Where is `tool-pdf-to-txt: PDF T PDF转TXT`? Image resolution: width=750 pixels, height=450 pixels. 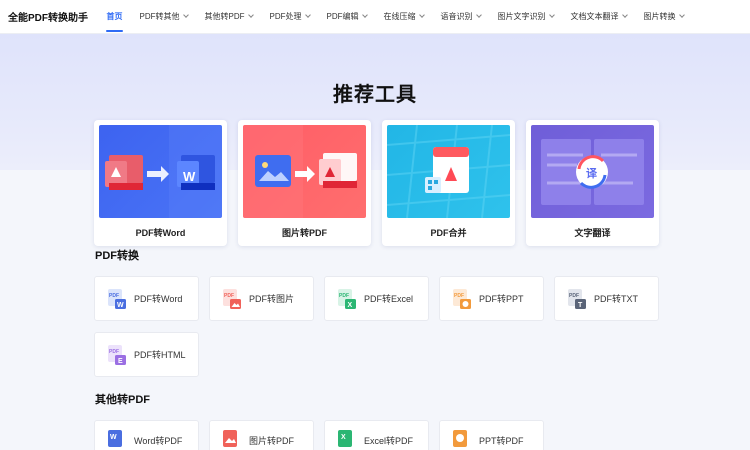 tool-pdf-to-txt: PDF T PDF转TXT is located at coordinates (606, 298).